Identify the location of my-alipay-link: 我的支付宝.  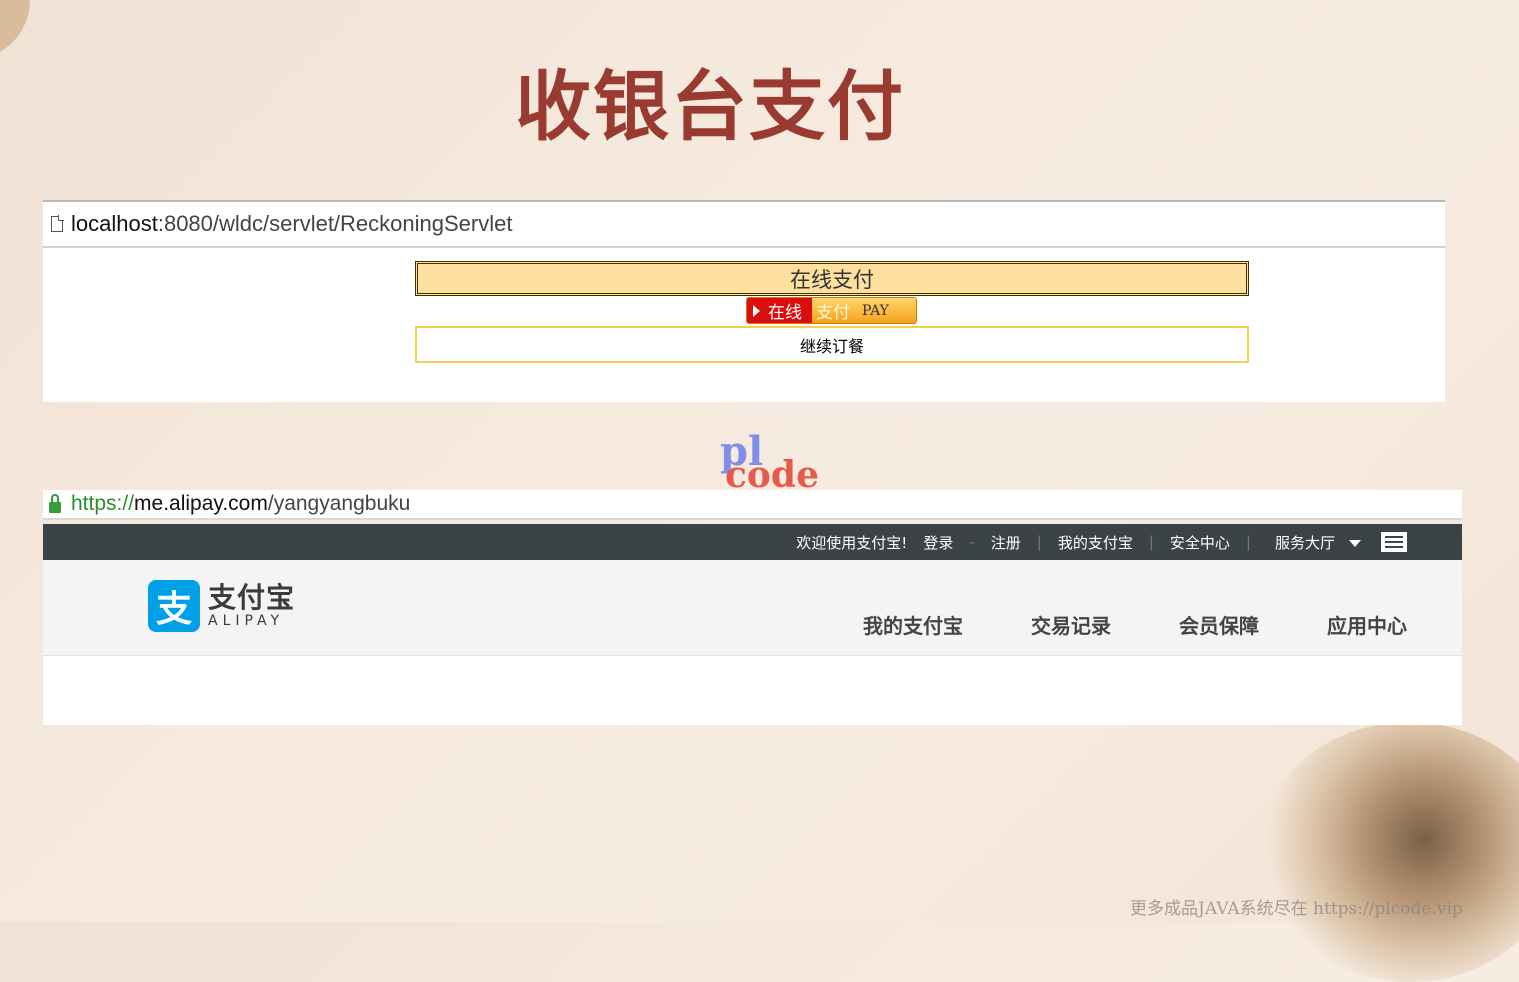
(1095, 542).